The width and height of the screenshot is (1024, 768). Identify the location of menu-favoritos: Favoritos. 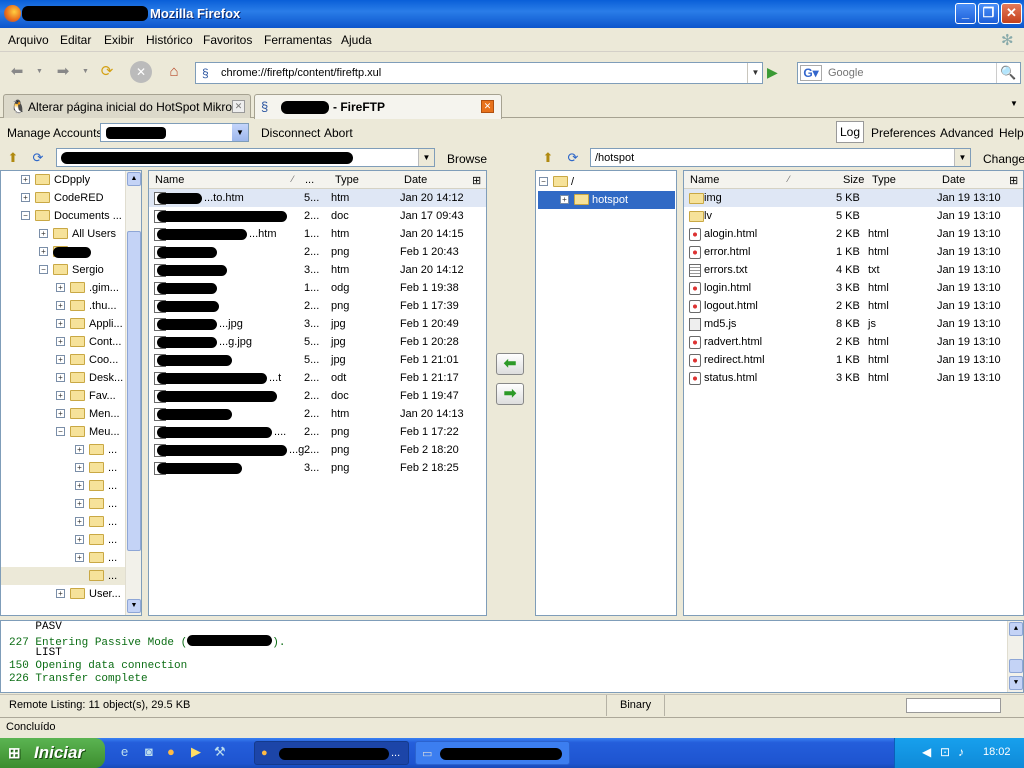
(227, 40).